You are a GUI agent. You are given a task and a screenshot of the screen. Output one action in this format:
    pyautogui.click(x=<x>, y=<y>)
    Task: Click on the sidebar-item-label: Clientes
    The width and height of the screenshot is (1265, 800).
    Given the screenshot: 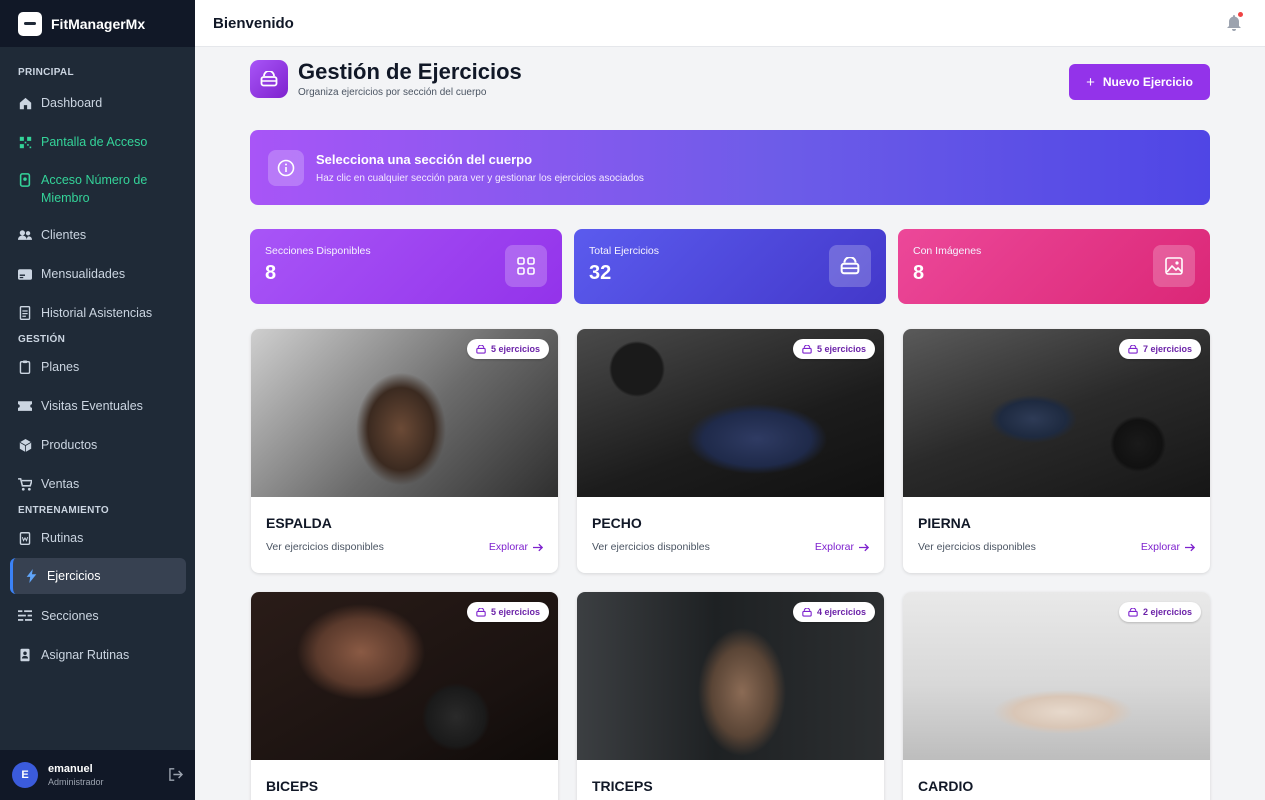 What is the action you would take?
    pyautogui.click(x=64, y=235)
    